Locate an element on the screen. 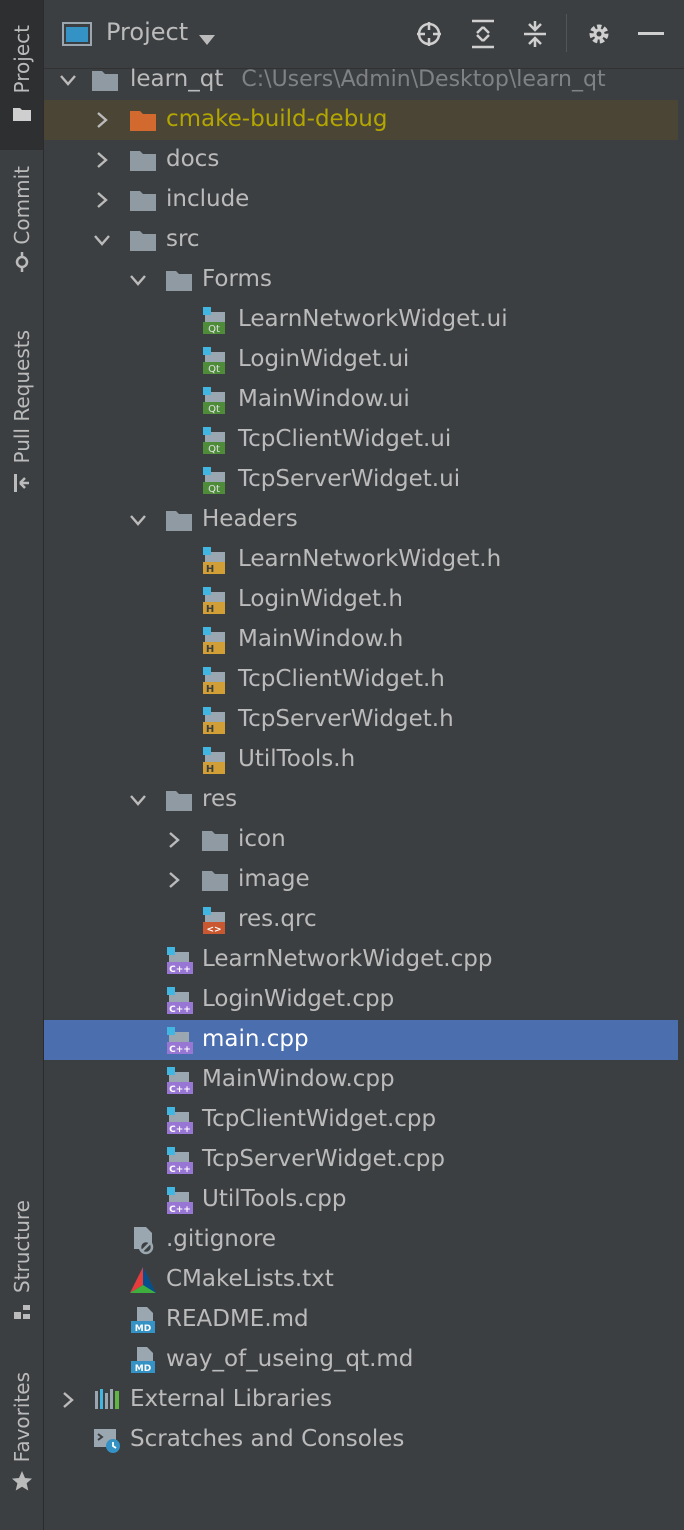  expand-all-icon is located at coordinates (483, 34).